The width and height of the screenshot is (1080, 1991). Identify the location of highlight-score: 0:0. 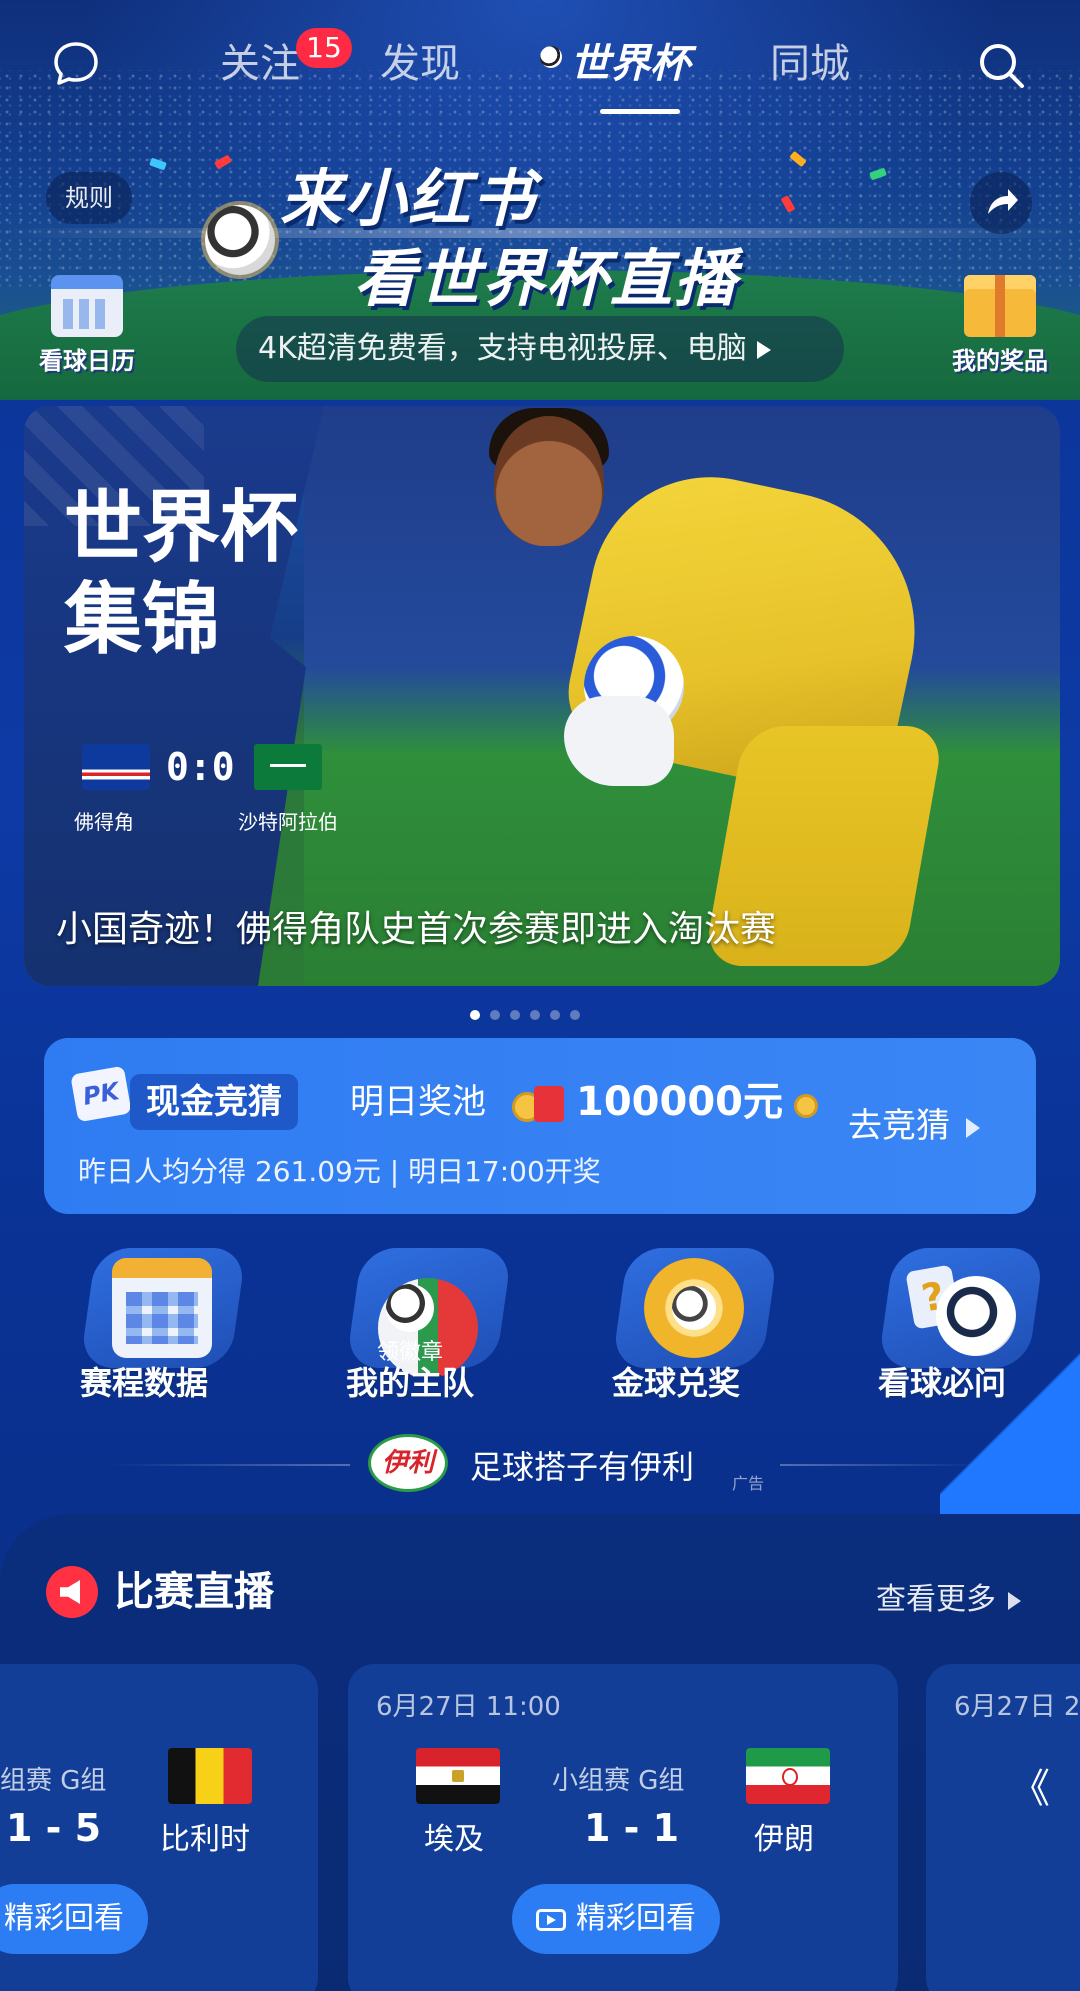
(200, 767).